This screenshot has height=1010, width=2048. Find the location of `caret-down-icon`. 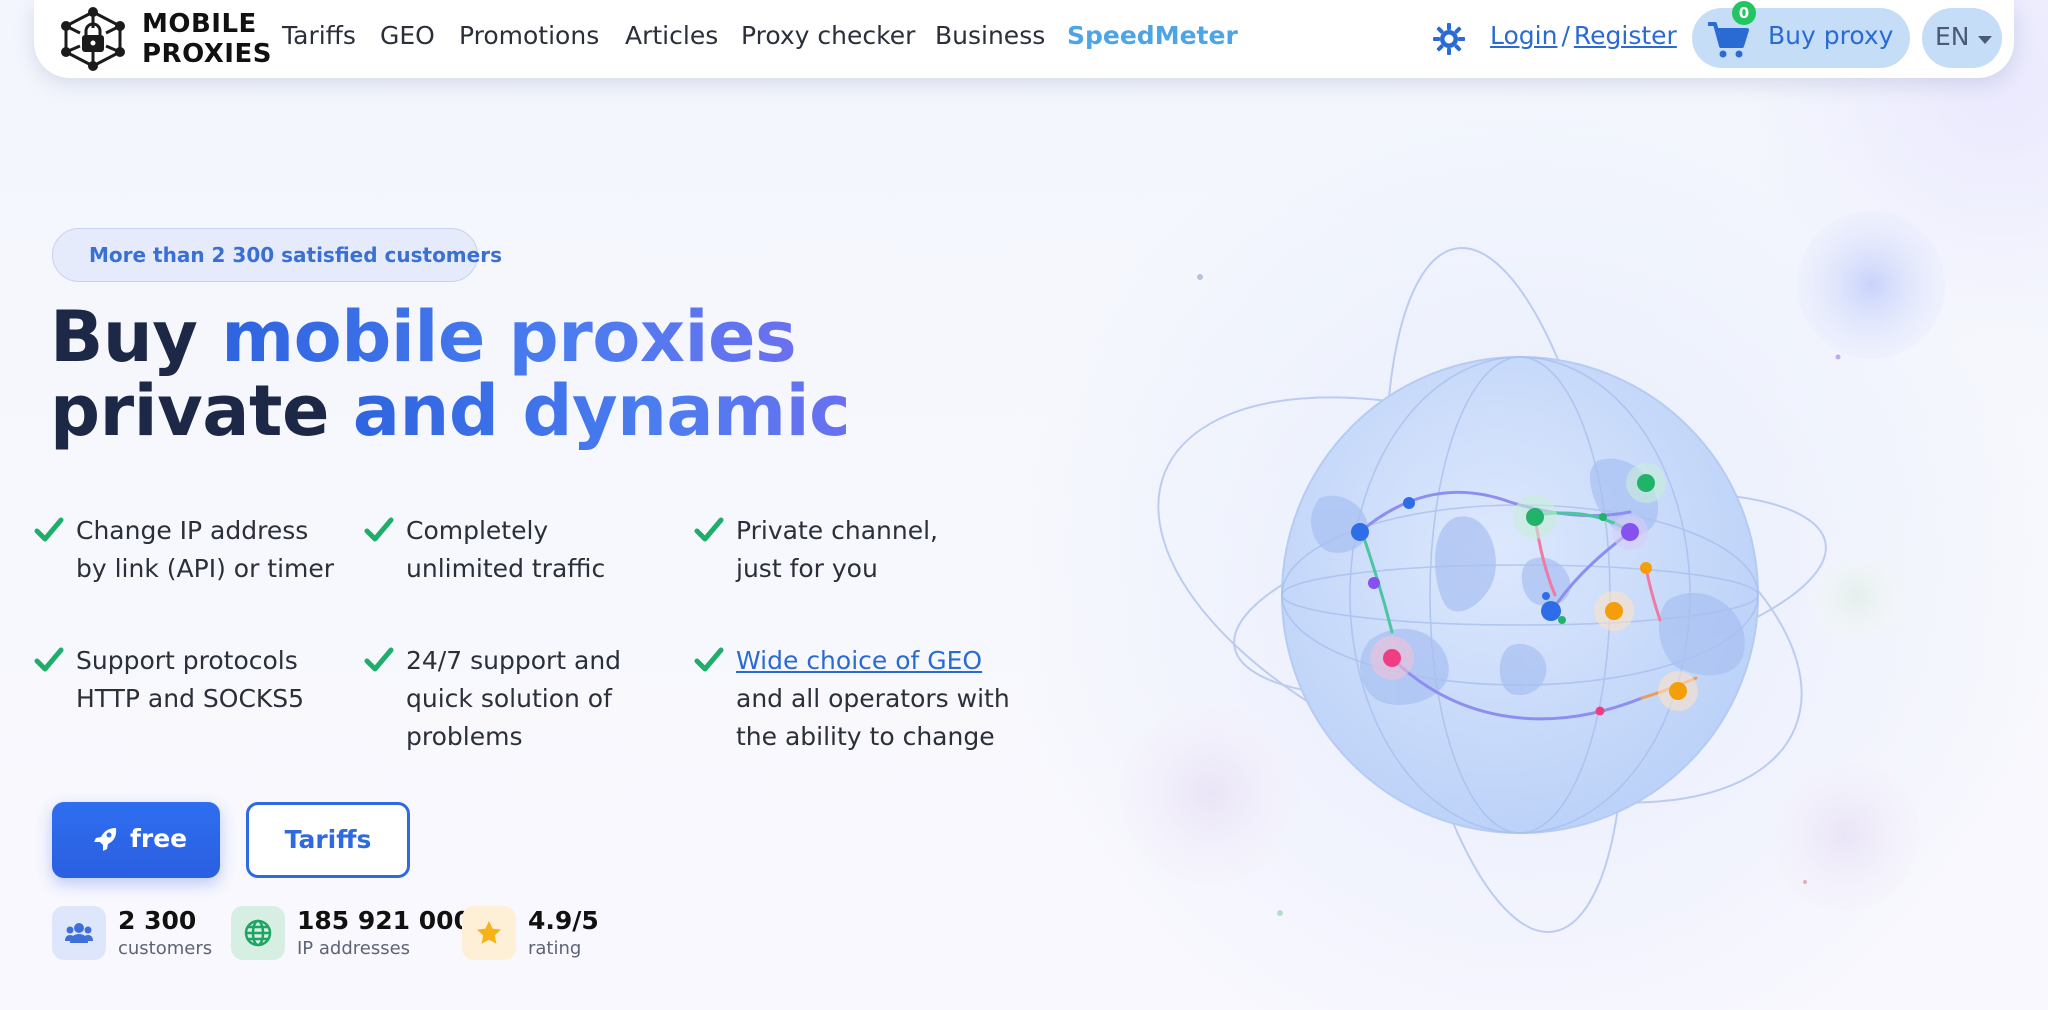

caret-down-icon is located at coordinates (1985, 40).